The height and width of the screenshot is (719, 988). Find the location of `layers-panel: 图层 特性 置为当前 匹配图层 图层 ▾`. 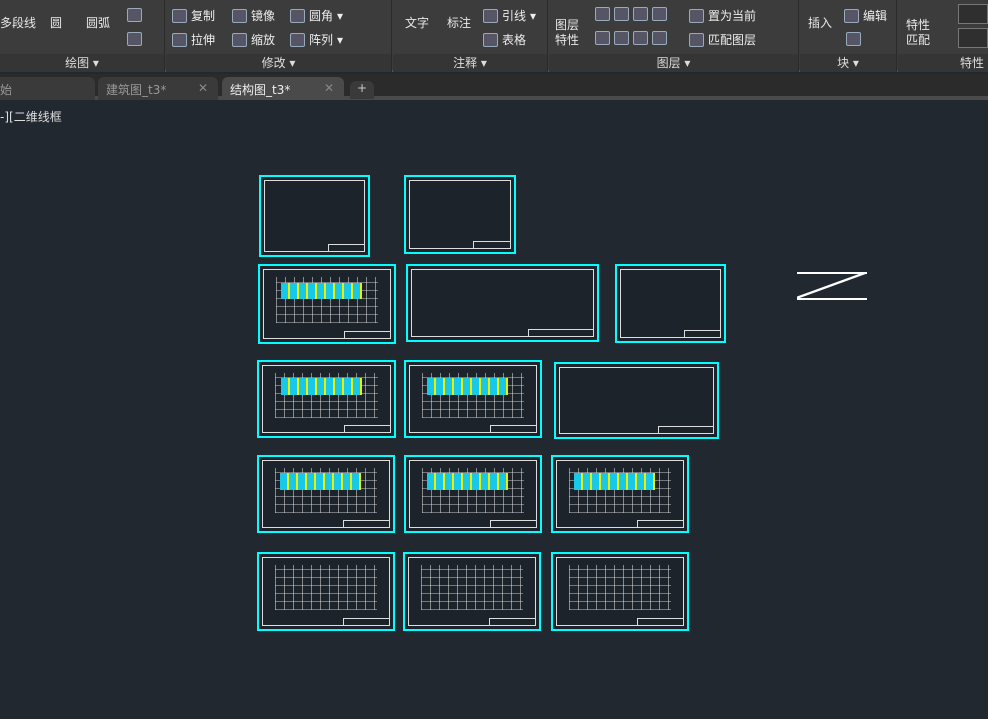

layers-panel: 图层 特性 置为当前 匹配图层 图层 ▾ is located at coordinates (674, 36).